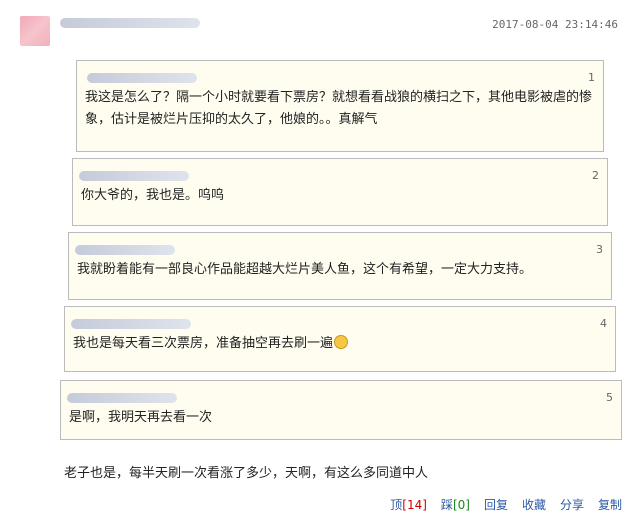 This screenshot has height=524, width=640. What do you see at coordinates (603, 323) in the screenshot?
I see `floor-number: 4` at bounding box center [603, 323].